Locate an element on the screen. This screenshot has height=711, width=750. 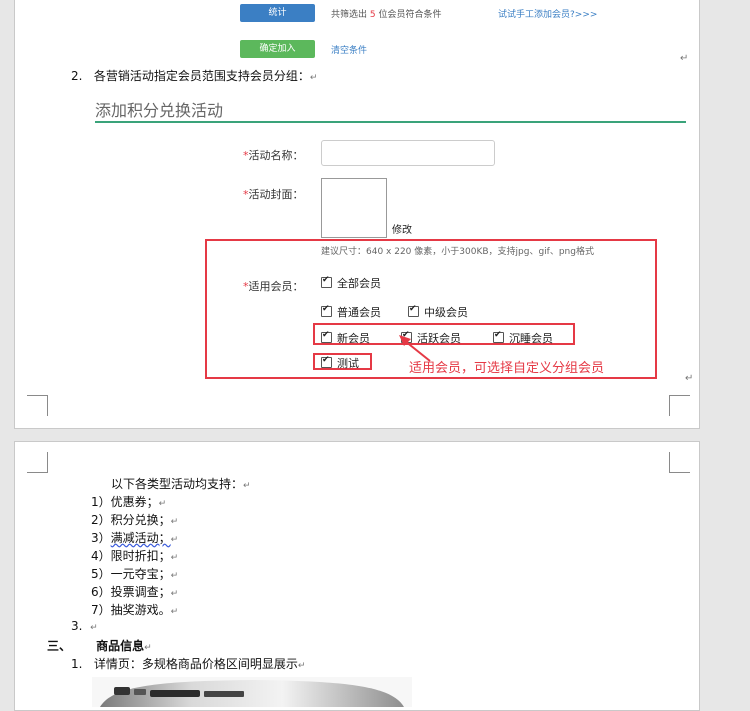
list-text: 限时折扣； is located at coordinates (140, 556).